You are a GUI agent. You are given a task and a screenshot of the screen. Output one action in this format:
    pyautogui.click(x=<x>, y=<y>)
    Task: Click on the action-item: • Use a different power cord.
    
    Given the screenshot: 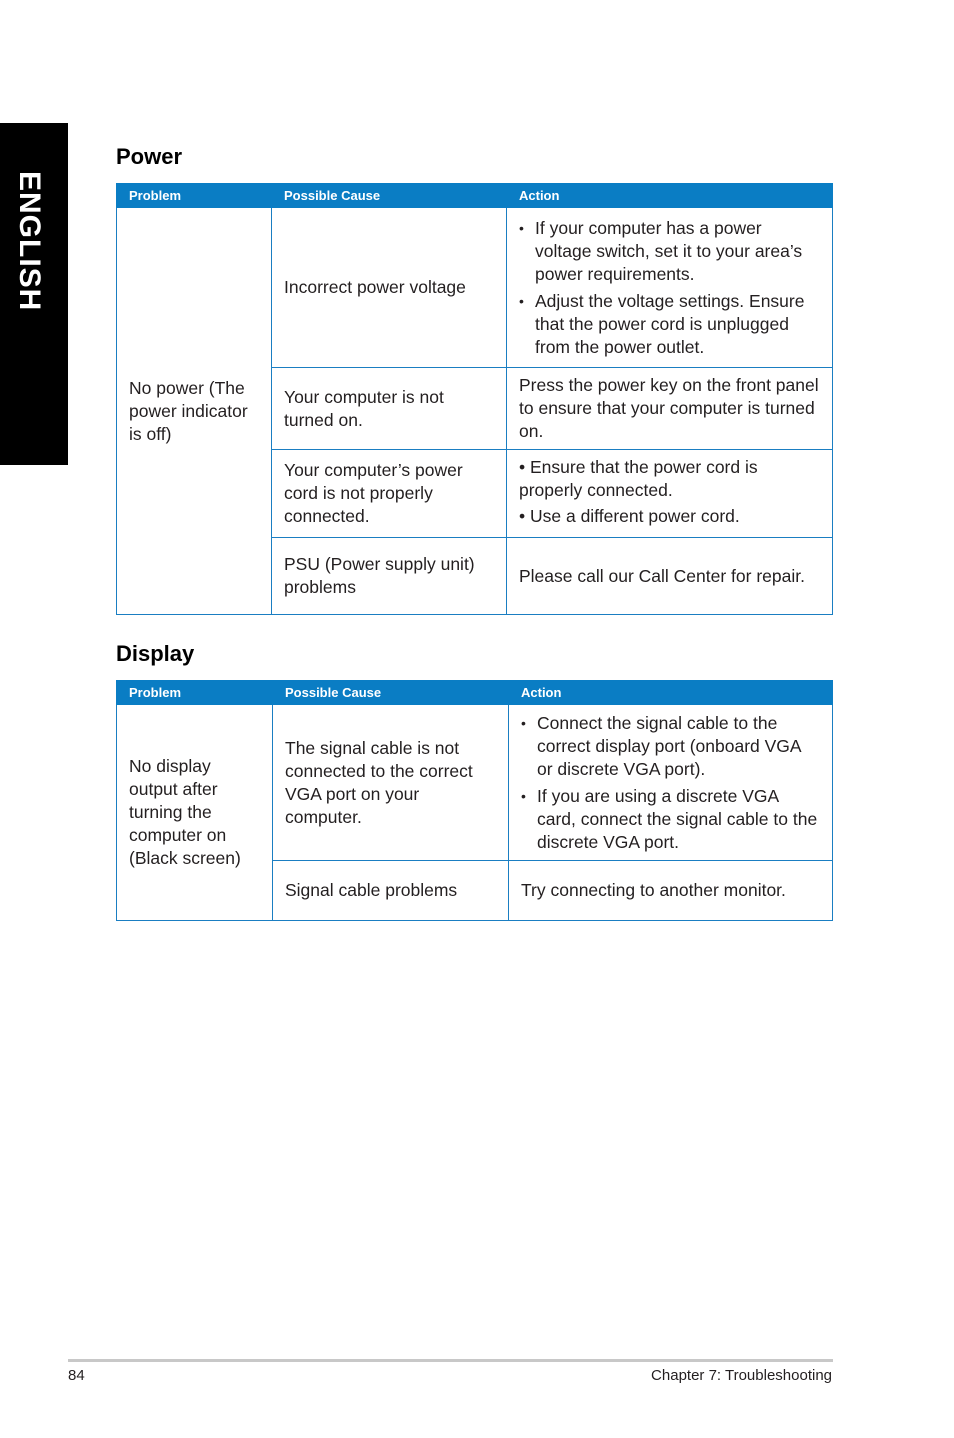 What is the action you would take?
    pyautogui.click(x=629, y=516)
    